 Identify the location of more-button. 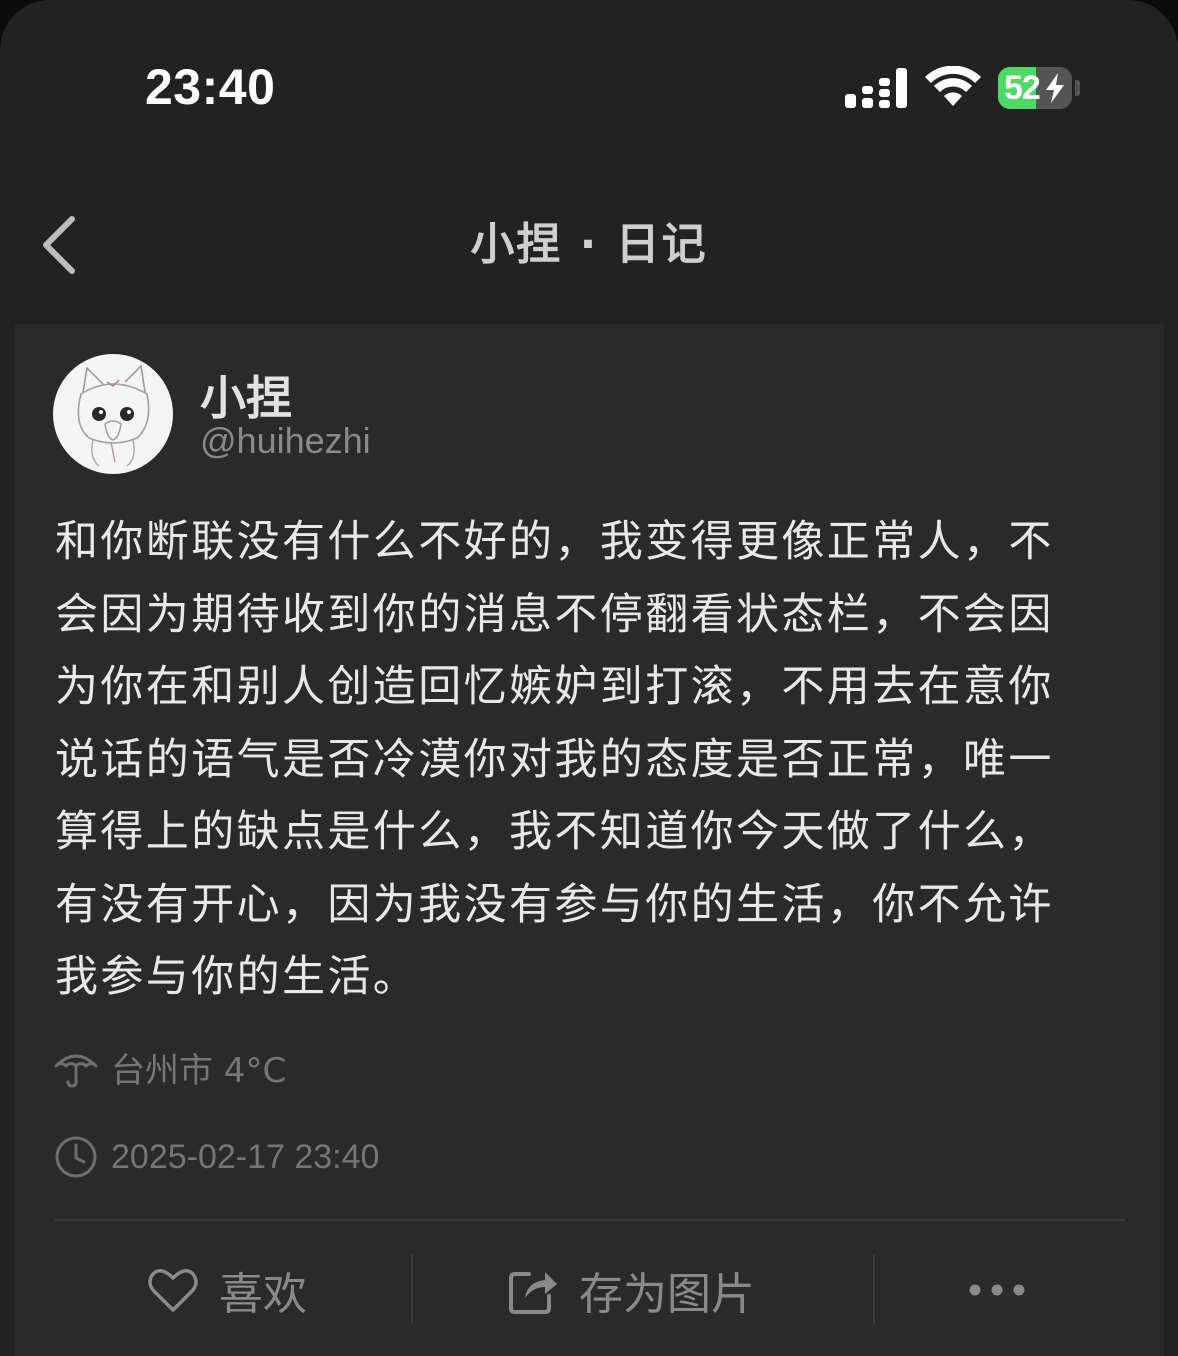
(997, 1290).